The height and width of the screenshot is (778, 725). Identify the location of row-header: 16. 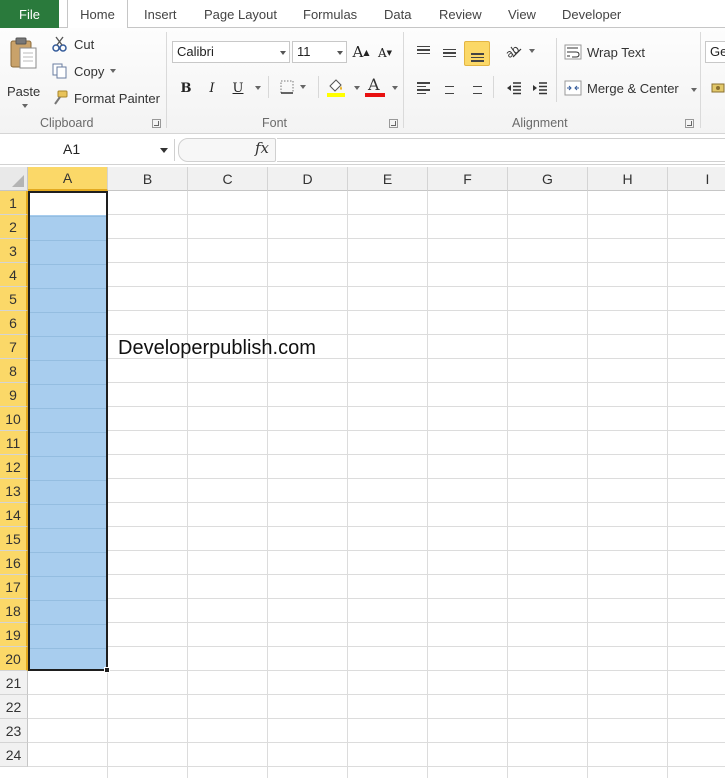
(14, 563).